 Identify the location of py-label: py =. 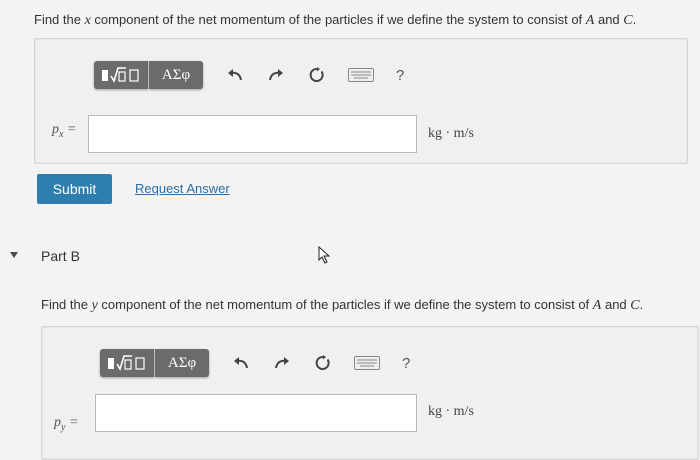
(66, 424).